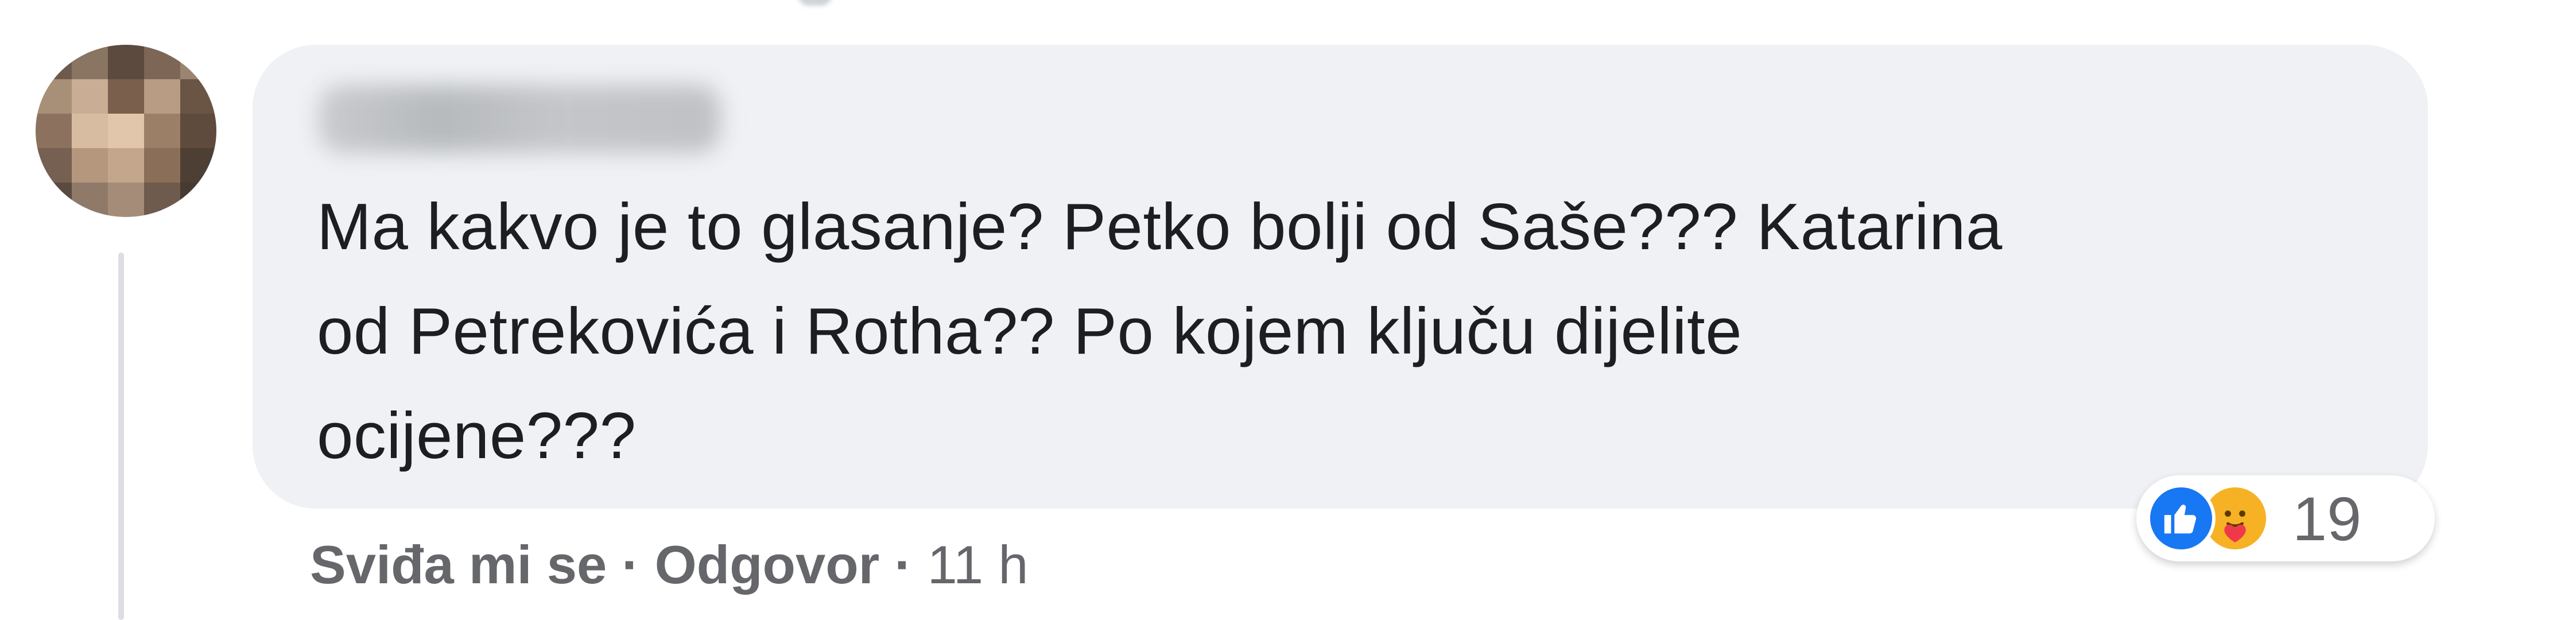 This screenshot has width=2576, height=620. What do you see at coordinates (121, 436) in the screenshot?
I see `thread-connector-line` at bounding box center [121, 436].